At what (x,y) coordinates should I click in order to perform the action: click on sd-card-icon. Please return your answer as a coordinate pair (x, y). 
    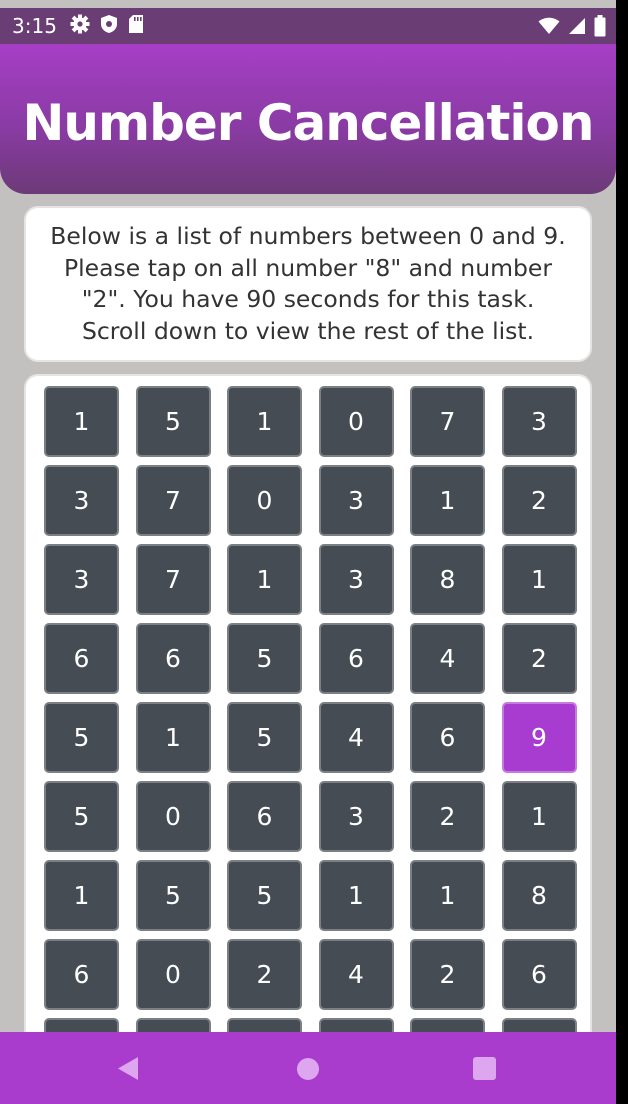
    Looking at the image, I should click on (136, 24).